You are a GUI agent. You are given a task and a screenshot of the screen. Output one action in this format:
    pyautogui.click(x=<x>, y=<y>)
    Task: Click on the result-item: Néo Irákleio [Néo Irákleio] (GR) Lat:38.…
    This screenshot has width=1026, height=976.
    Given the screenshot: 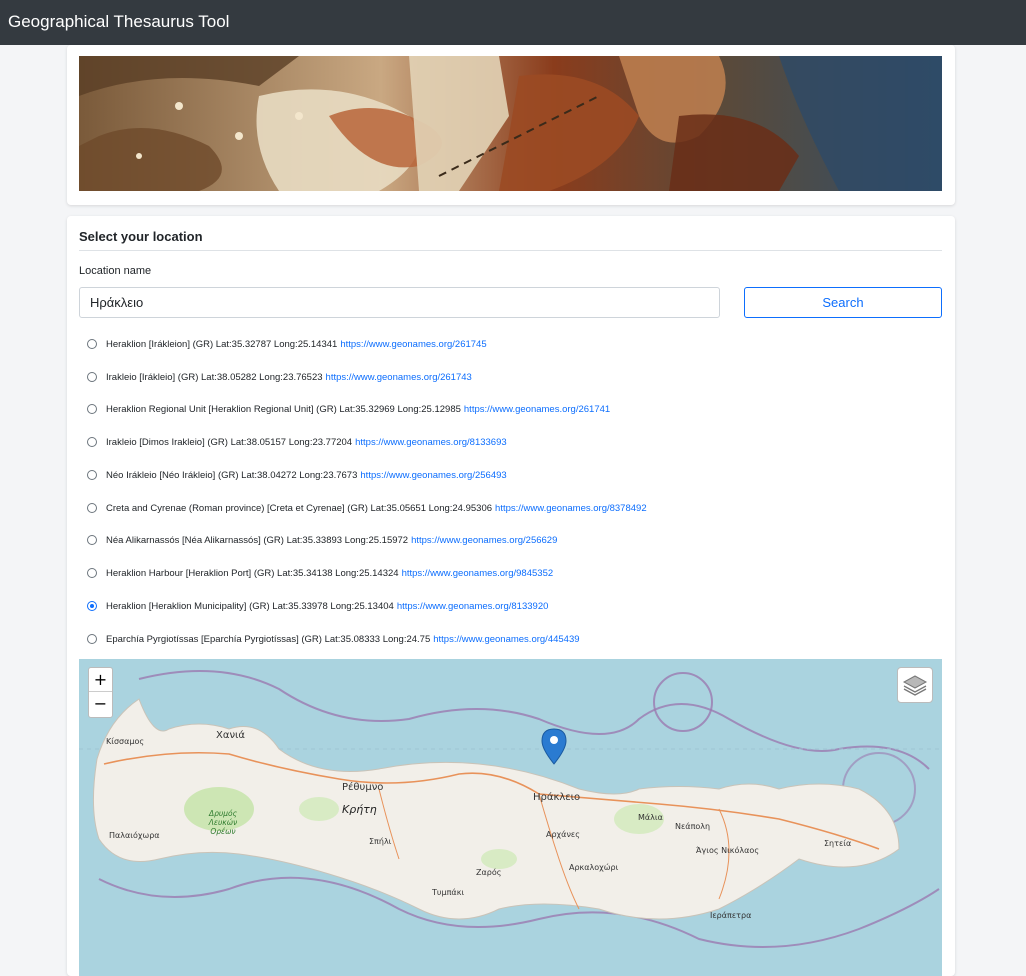 What is the action you would take?
    pyautogui.click(x=297, y=475)
    